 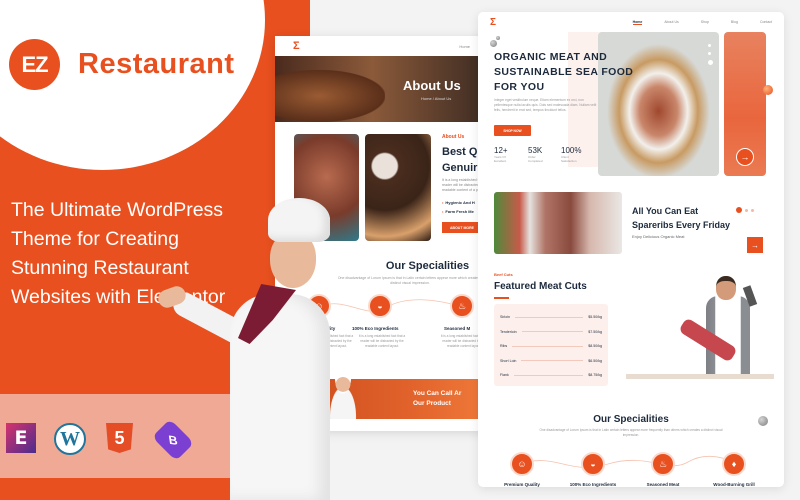 What do you see at coordinates (663, 484) in the screenshot?
I see `speciality-label: Seasoned Meat` at bounding box center [663, 484].